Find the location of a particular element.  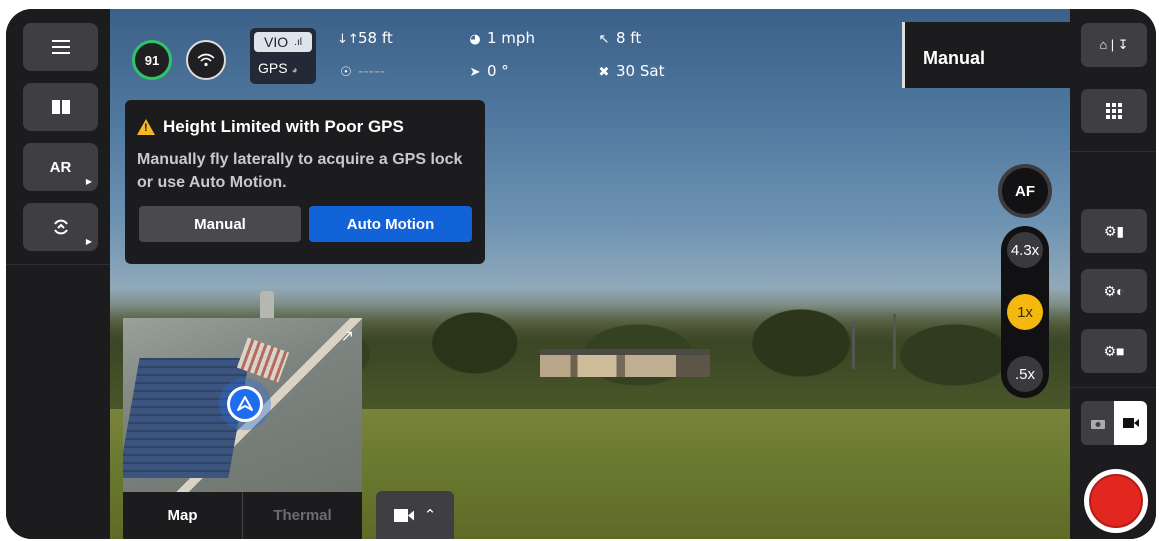

distance-icon: ↖ is located at coordinates (604, 39).